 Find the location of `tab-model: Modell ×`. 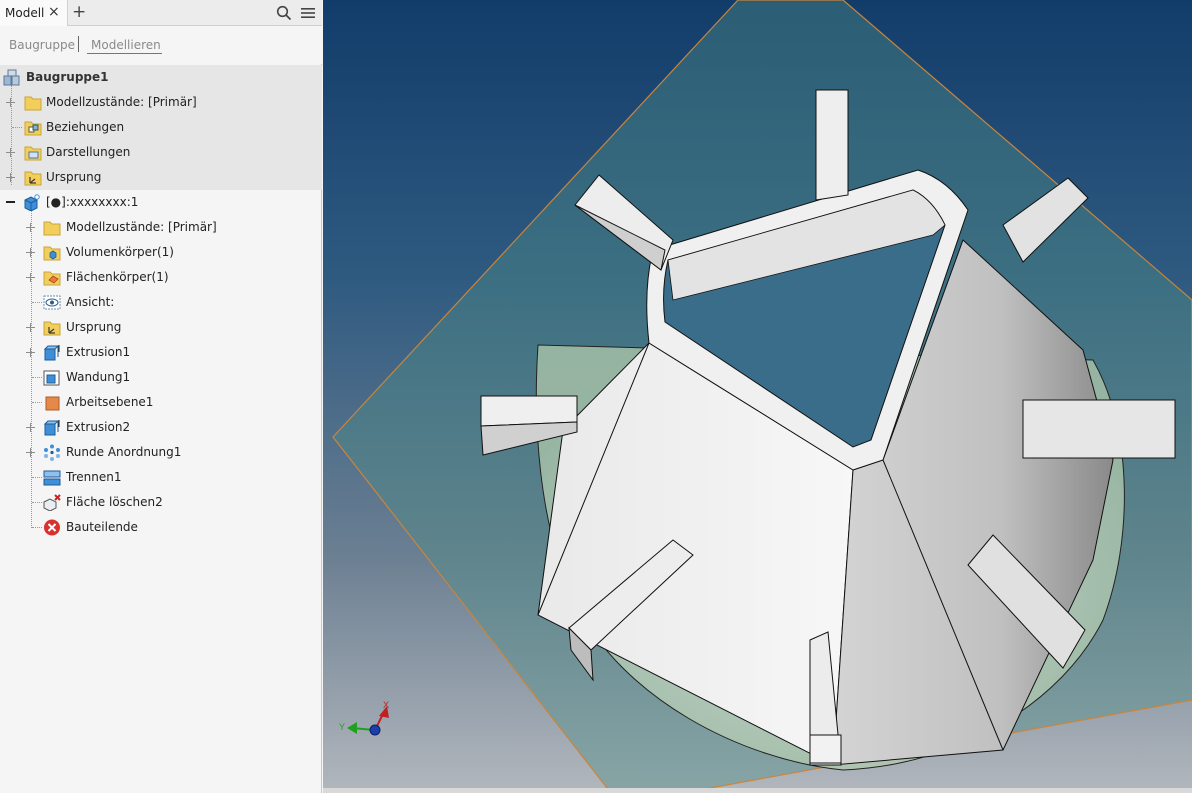

tab-model: Modell × is located at coordinates (34, 13).